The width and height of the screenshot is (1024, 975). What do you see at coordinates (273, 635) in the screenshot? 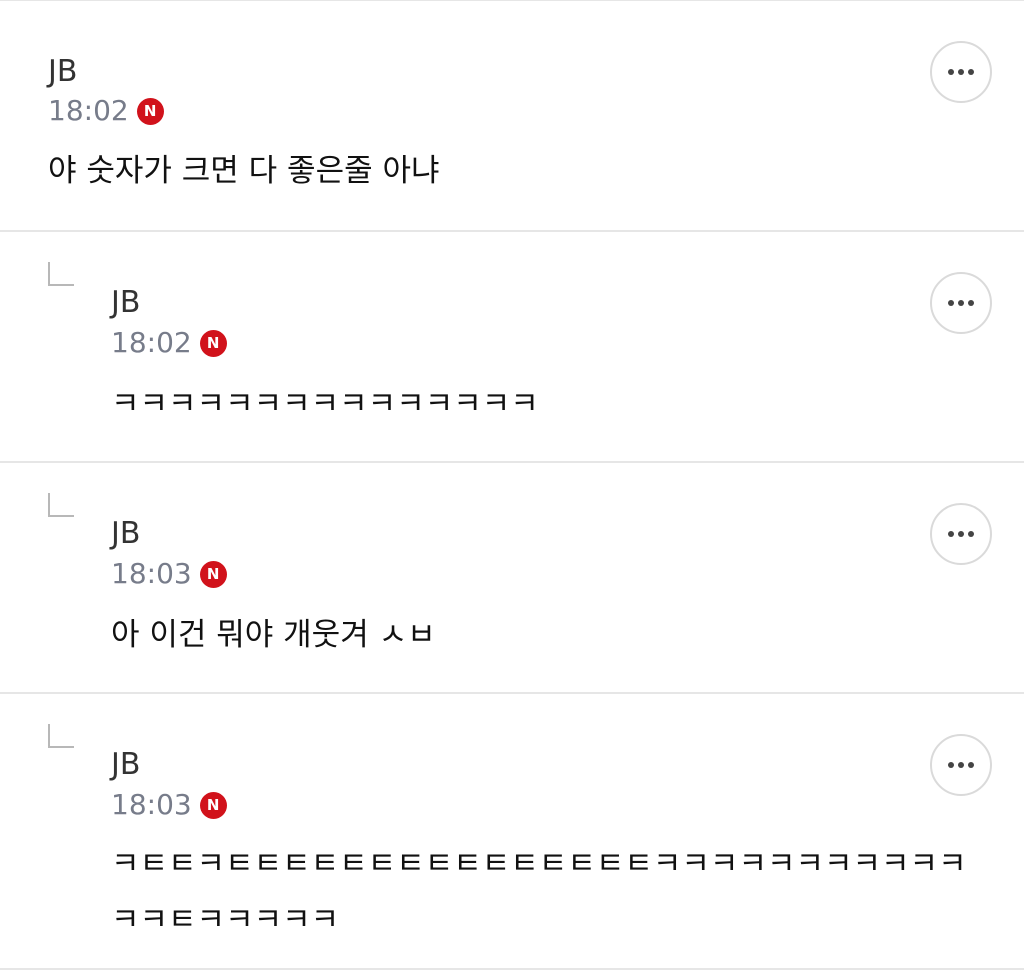
I see `comment-text: 아 이건 뭐야 개웃겨 ㅅㅂ` at bounding box center [273, 635].